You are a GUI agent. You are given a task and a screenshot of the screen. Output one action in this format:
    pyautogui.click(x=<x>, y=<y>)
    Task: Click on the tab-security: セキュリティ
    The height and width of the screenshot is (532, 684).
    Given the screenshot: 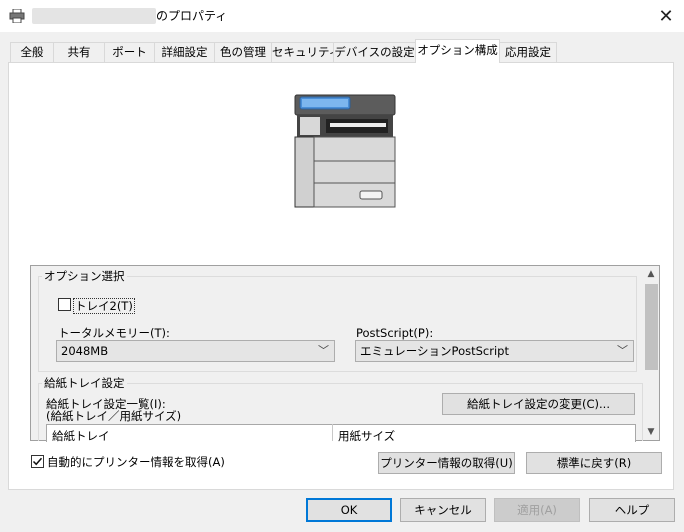 What is the action you would take?
    pyautogui.click(x=305, y=52)
    